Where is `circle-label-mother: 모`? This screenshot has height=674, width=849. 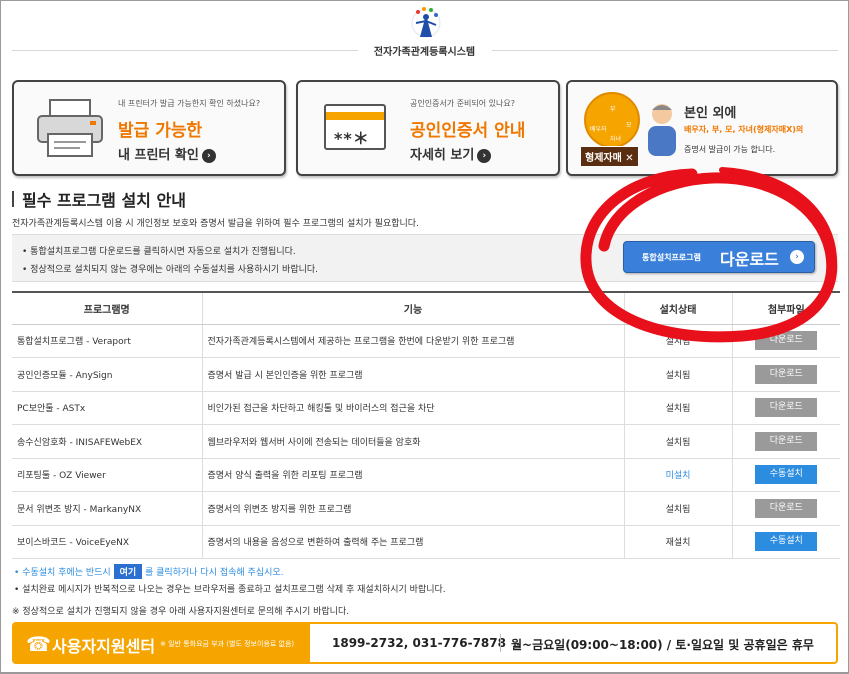
circle-label-mother: 모 is located at coordinates (629, 125).